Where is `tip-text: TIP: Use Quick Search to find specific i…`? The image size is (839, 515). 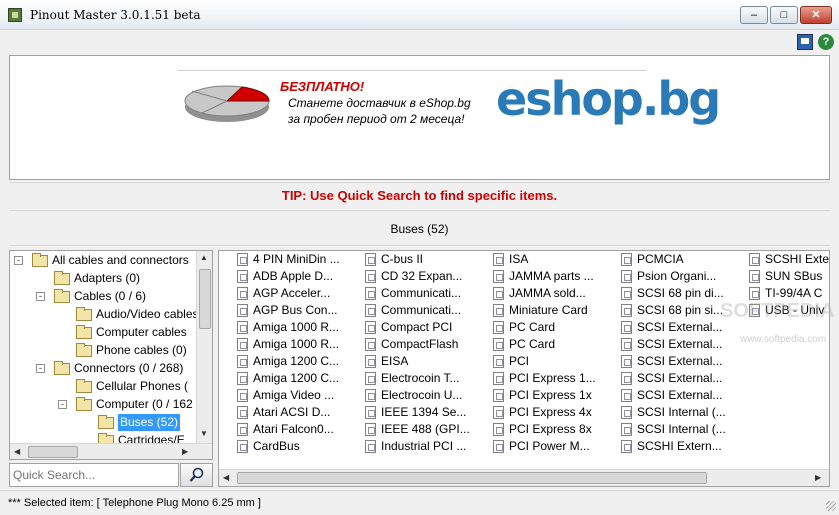 tip-text: TIP: Use Quick Search to find specific i… is located at coordinates (419, 195).